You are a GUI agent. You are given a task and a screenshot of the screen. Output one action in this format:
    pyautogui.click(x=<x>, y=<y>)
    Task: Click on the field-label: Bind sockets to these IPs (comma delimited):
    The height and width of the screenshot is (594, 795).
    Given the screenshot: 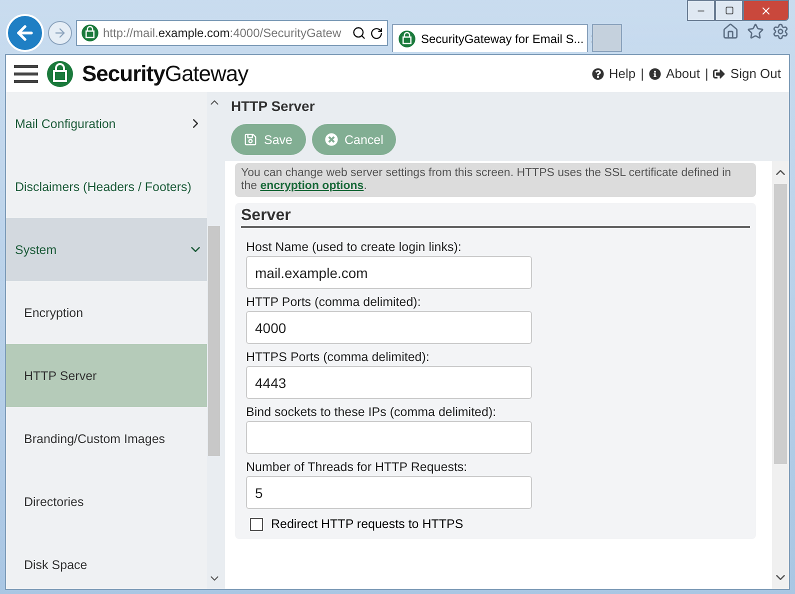 What is the action you would take?
    pyautogui.click(x=372, y=412)
    